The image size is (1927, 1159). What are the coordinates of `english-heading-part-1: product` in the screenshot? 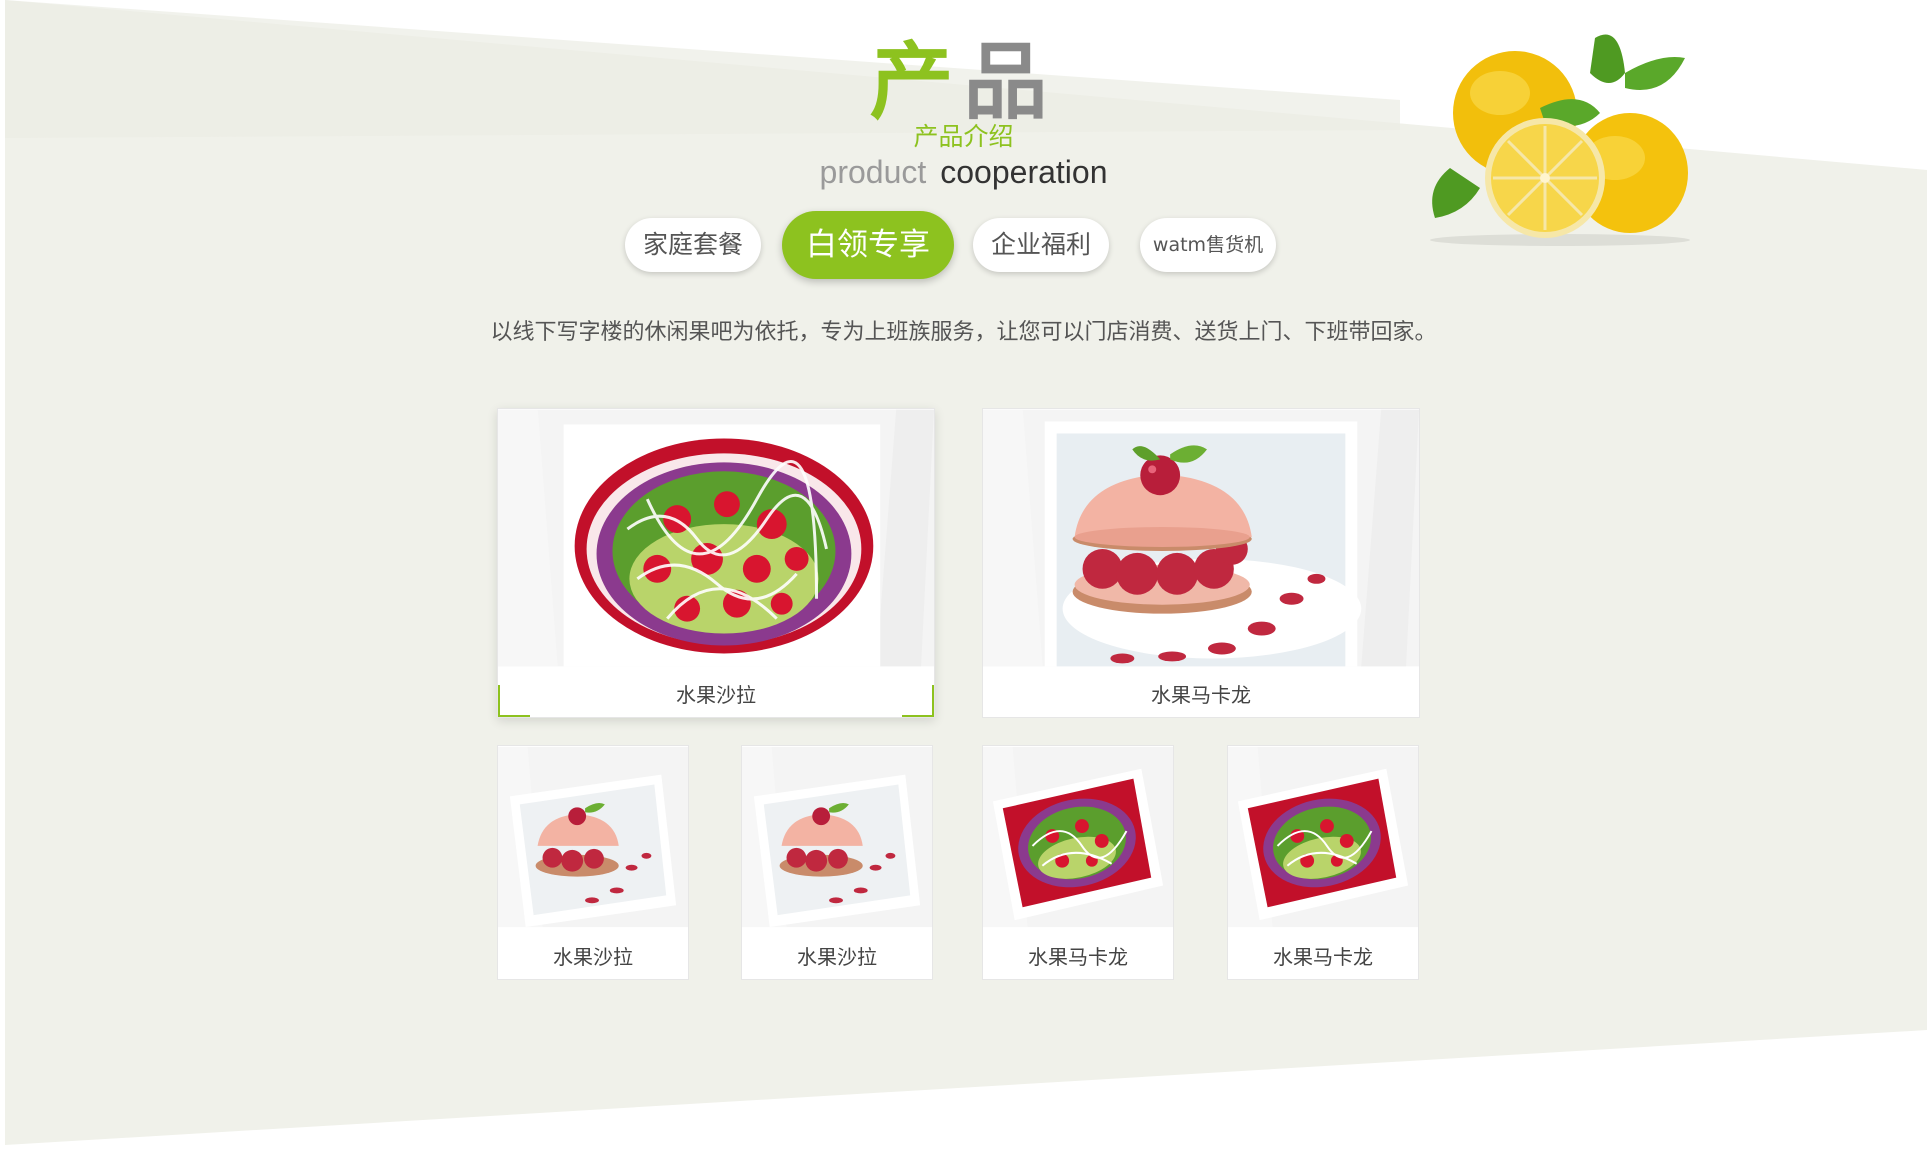 It's located at (873, 172).